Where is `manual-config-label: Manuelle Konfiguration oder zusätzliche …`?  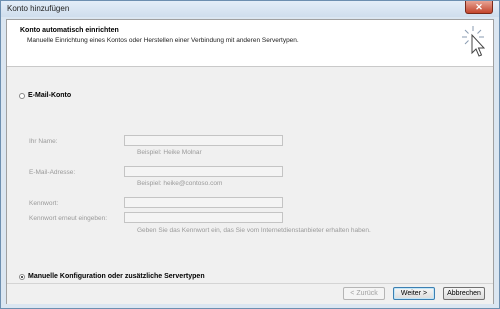 manual-config-label: Manuelle Konfiguration oder zusätzliche … is located at coordinates (116, 276).